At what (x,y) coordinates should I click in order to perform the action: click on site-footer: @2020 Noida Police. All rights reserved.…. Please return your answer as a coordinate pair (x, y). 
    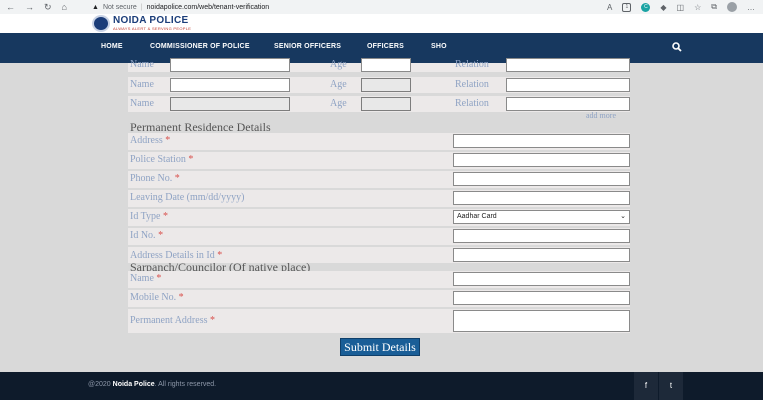
    Looking at the image, I should click on (381, 386).